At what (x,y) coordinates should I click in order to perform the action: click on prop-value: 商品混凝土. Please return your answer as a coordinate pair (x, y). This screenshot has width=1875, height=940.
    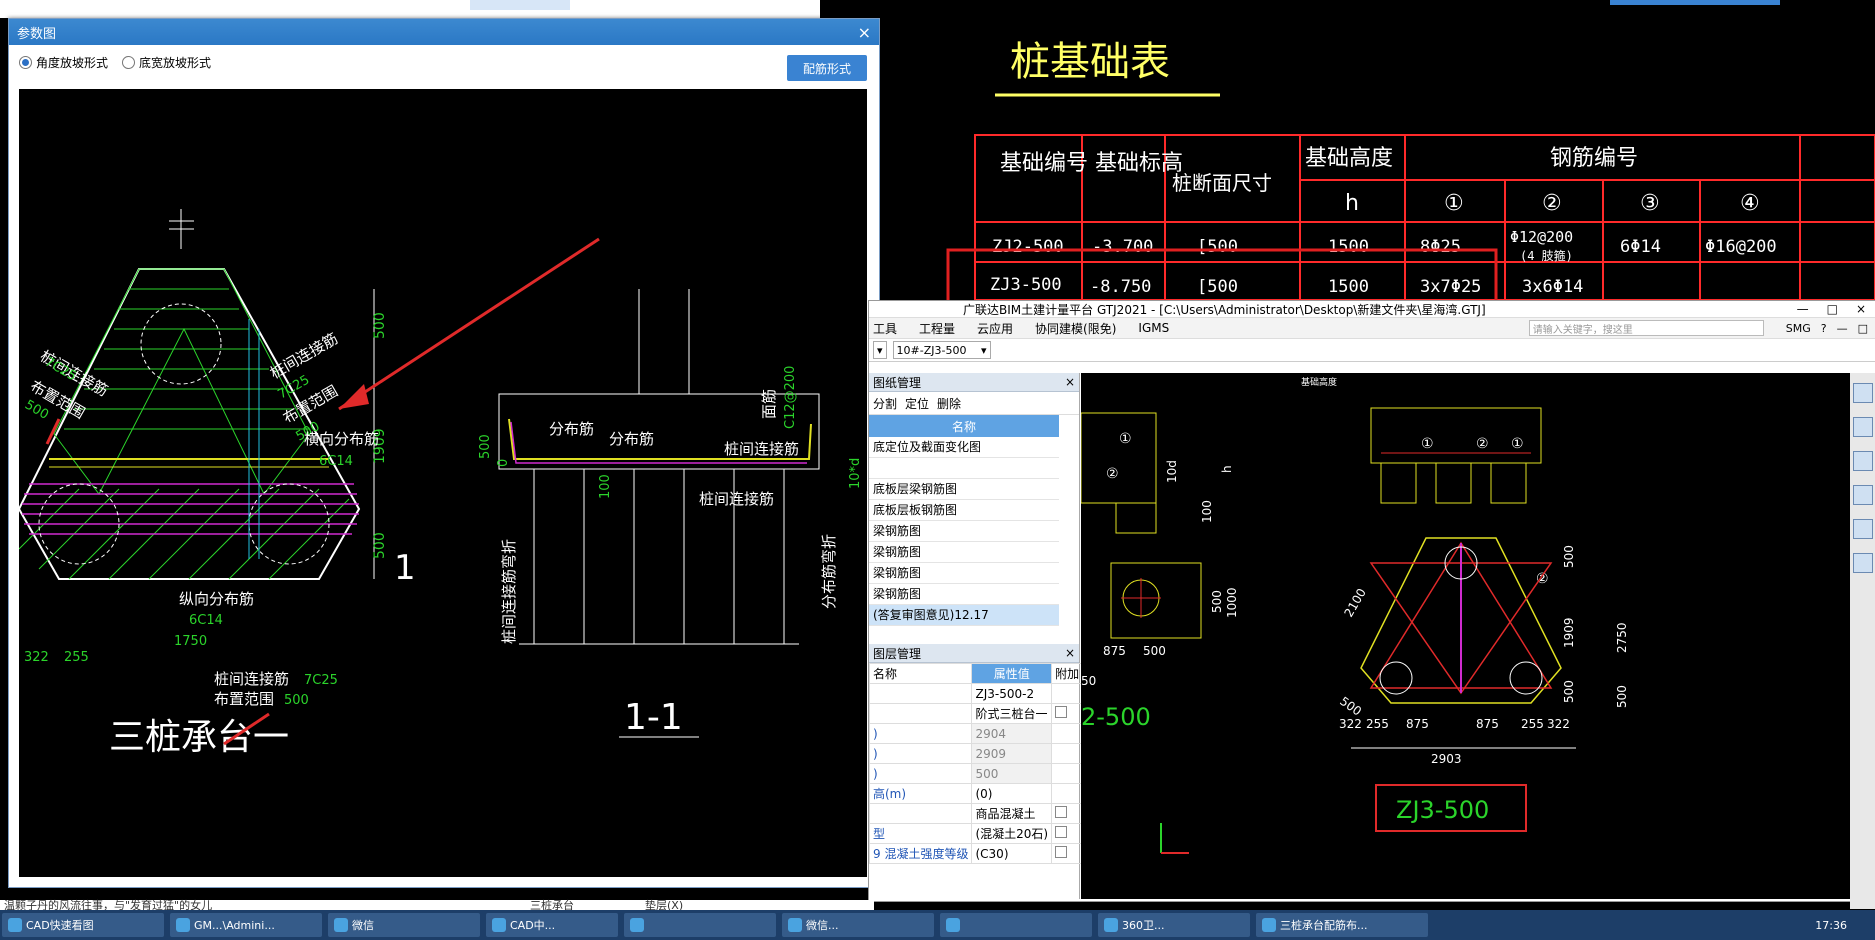
    Looking at the image, I should click on (1012, 813).